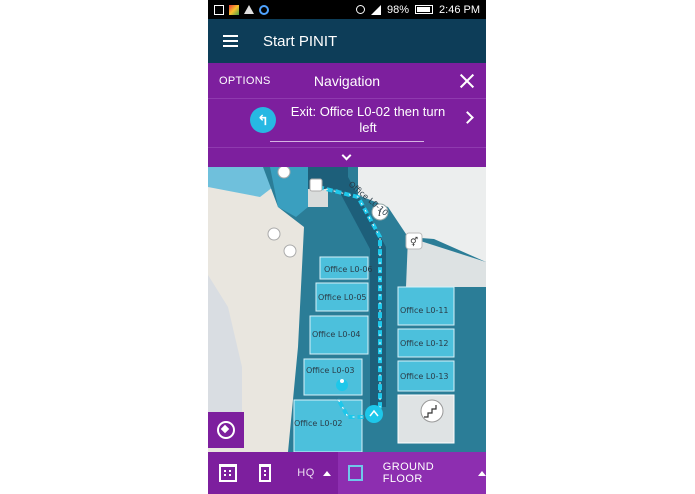  I want to click on chevron-down-icon, so click(346, 155).